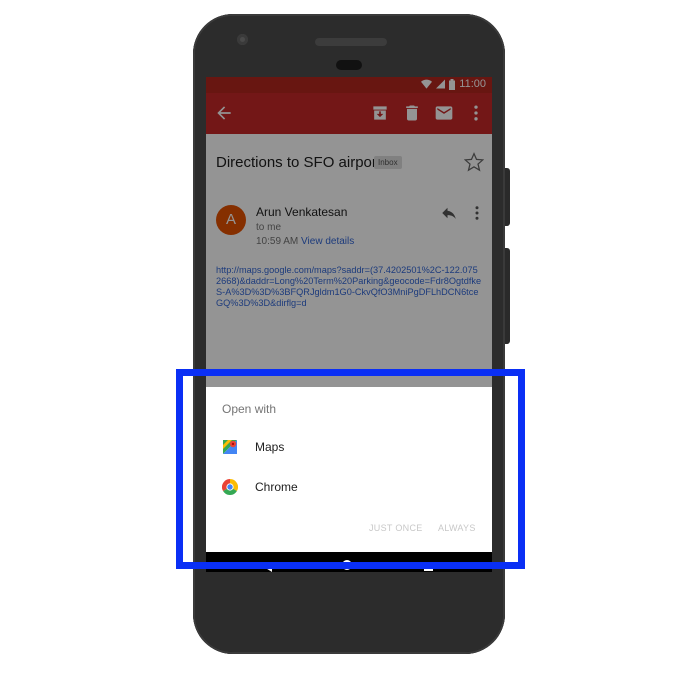 This screenshot has height=678, width=686. What do you see at coordinates (242, 39) in the screenshot?
I see `front-camera` at bounding box center [242, 39].